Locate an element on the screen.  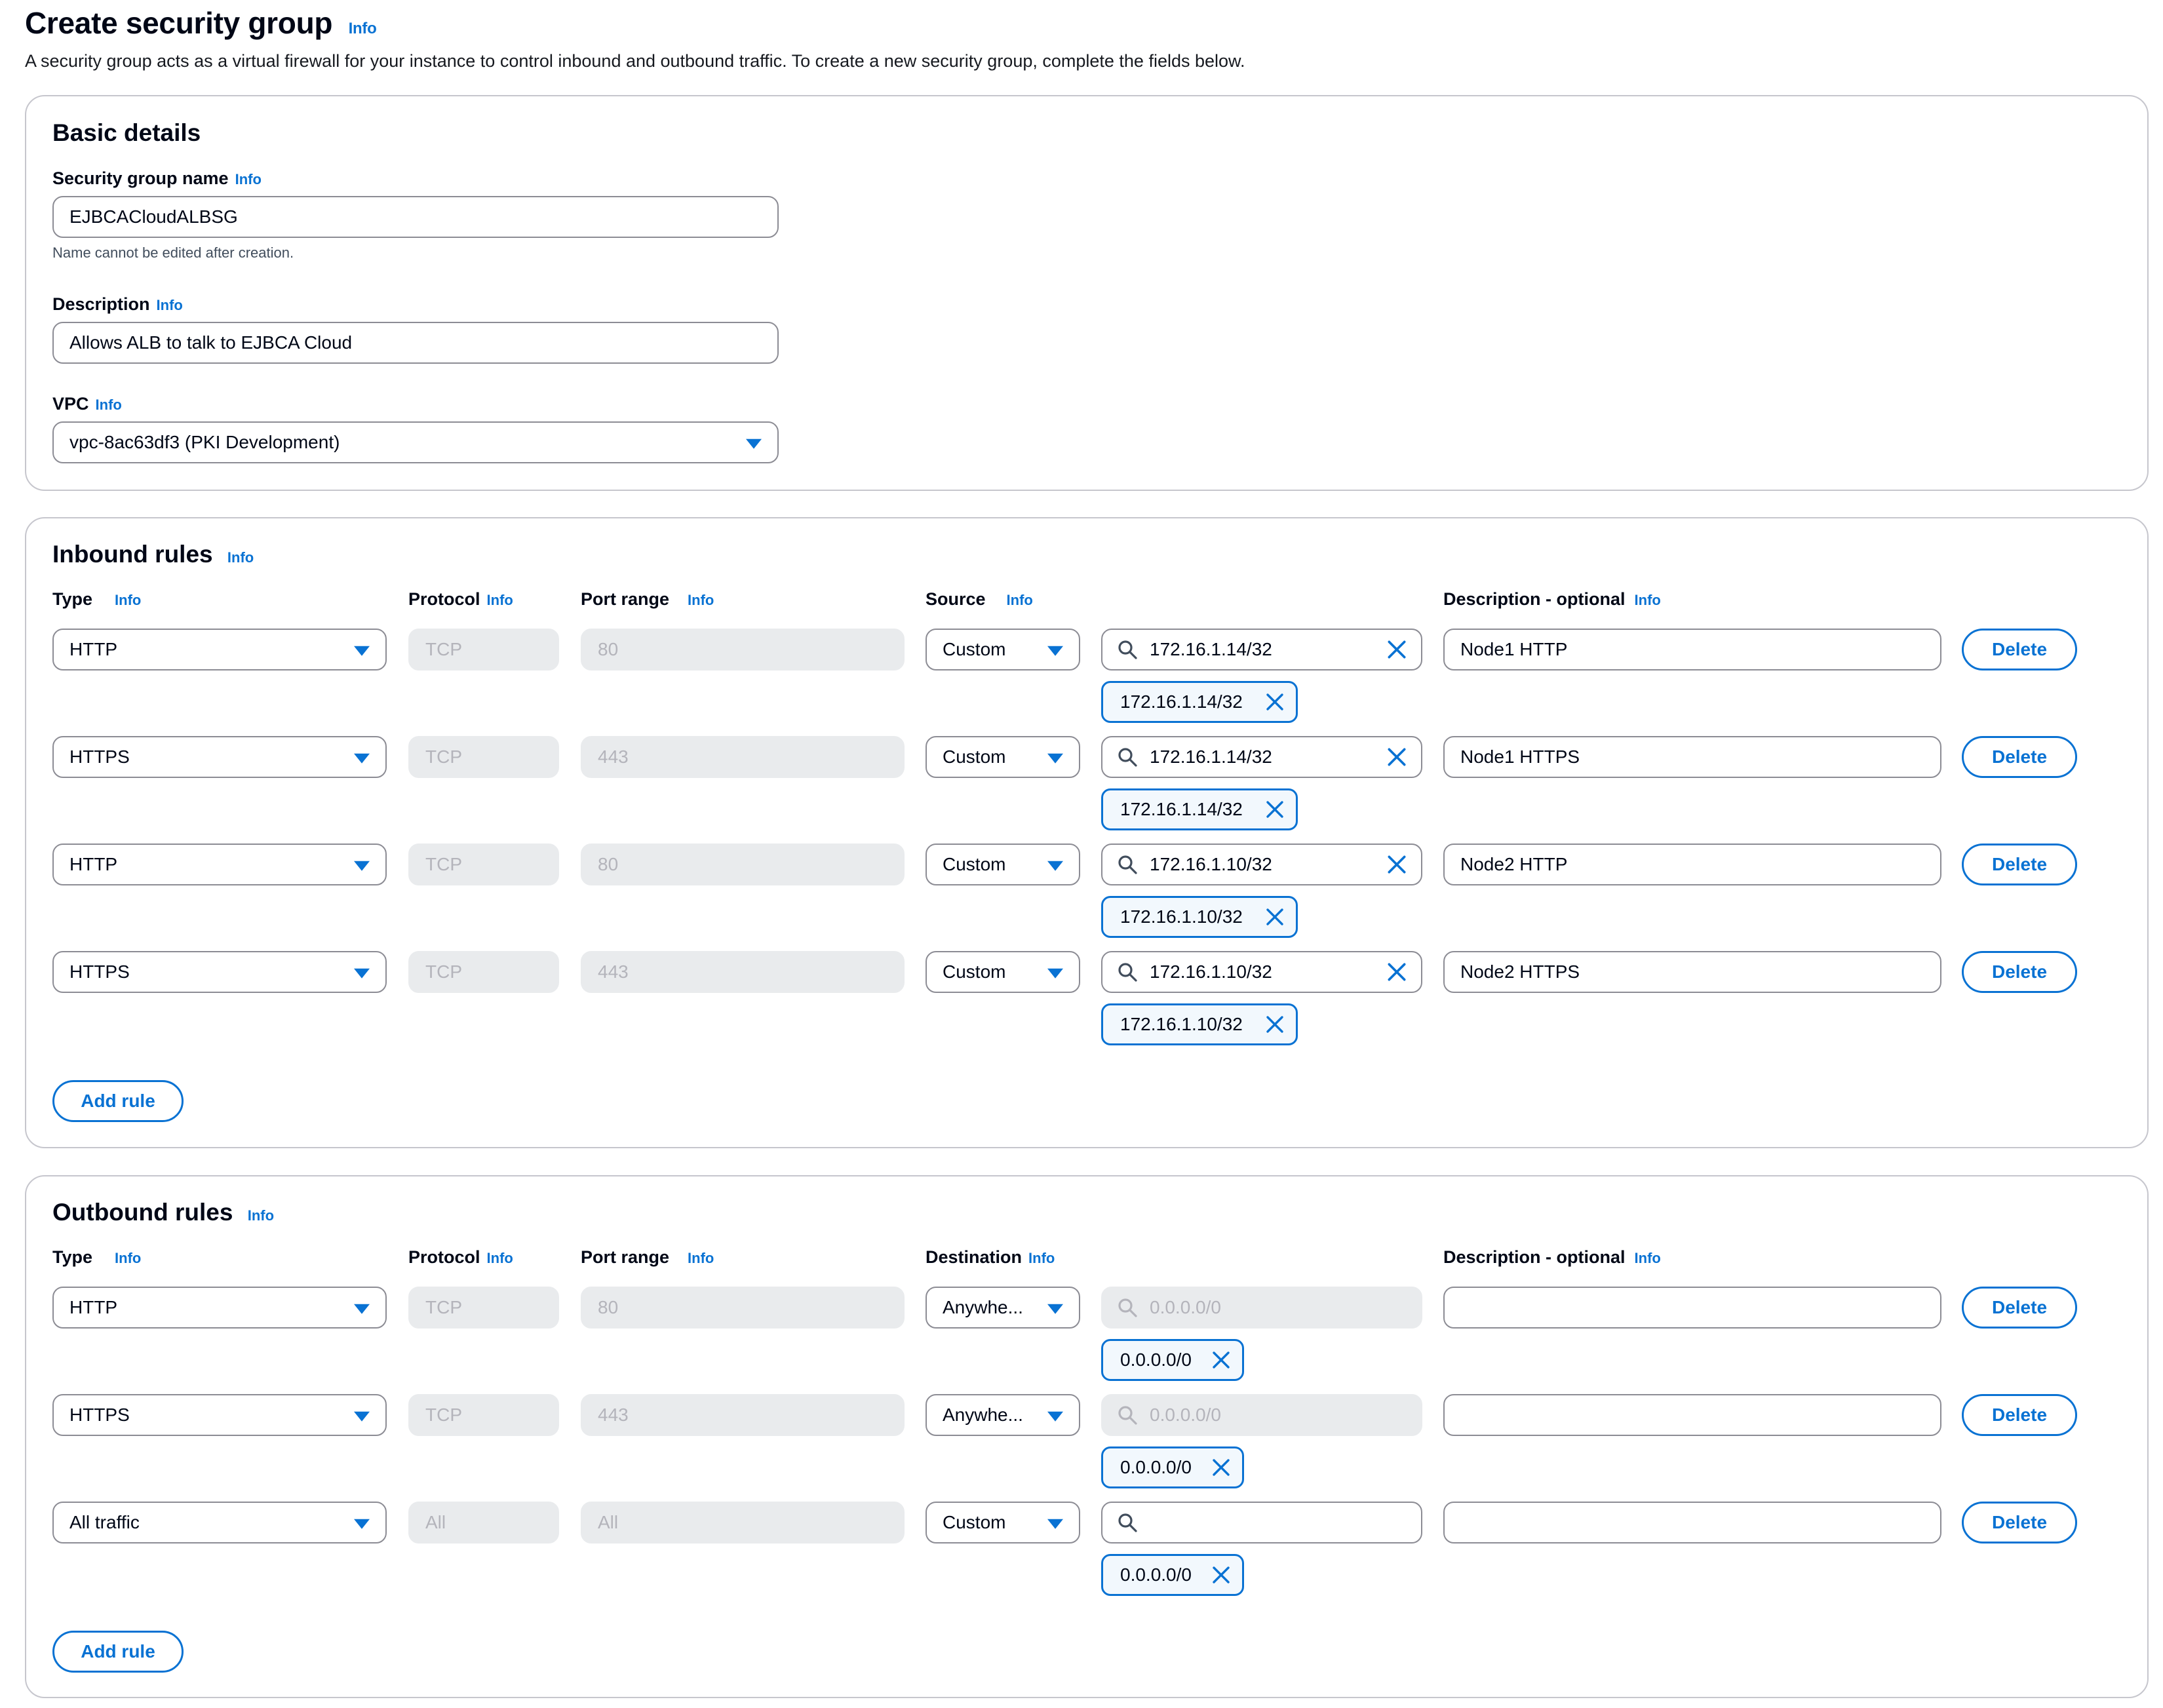
outbound-rule-2-type-select: HTTPS is located at coordinates (219, 1415).